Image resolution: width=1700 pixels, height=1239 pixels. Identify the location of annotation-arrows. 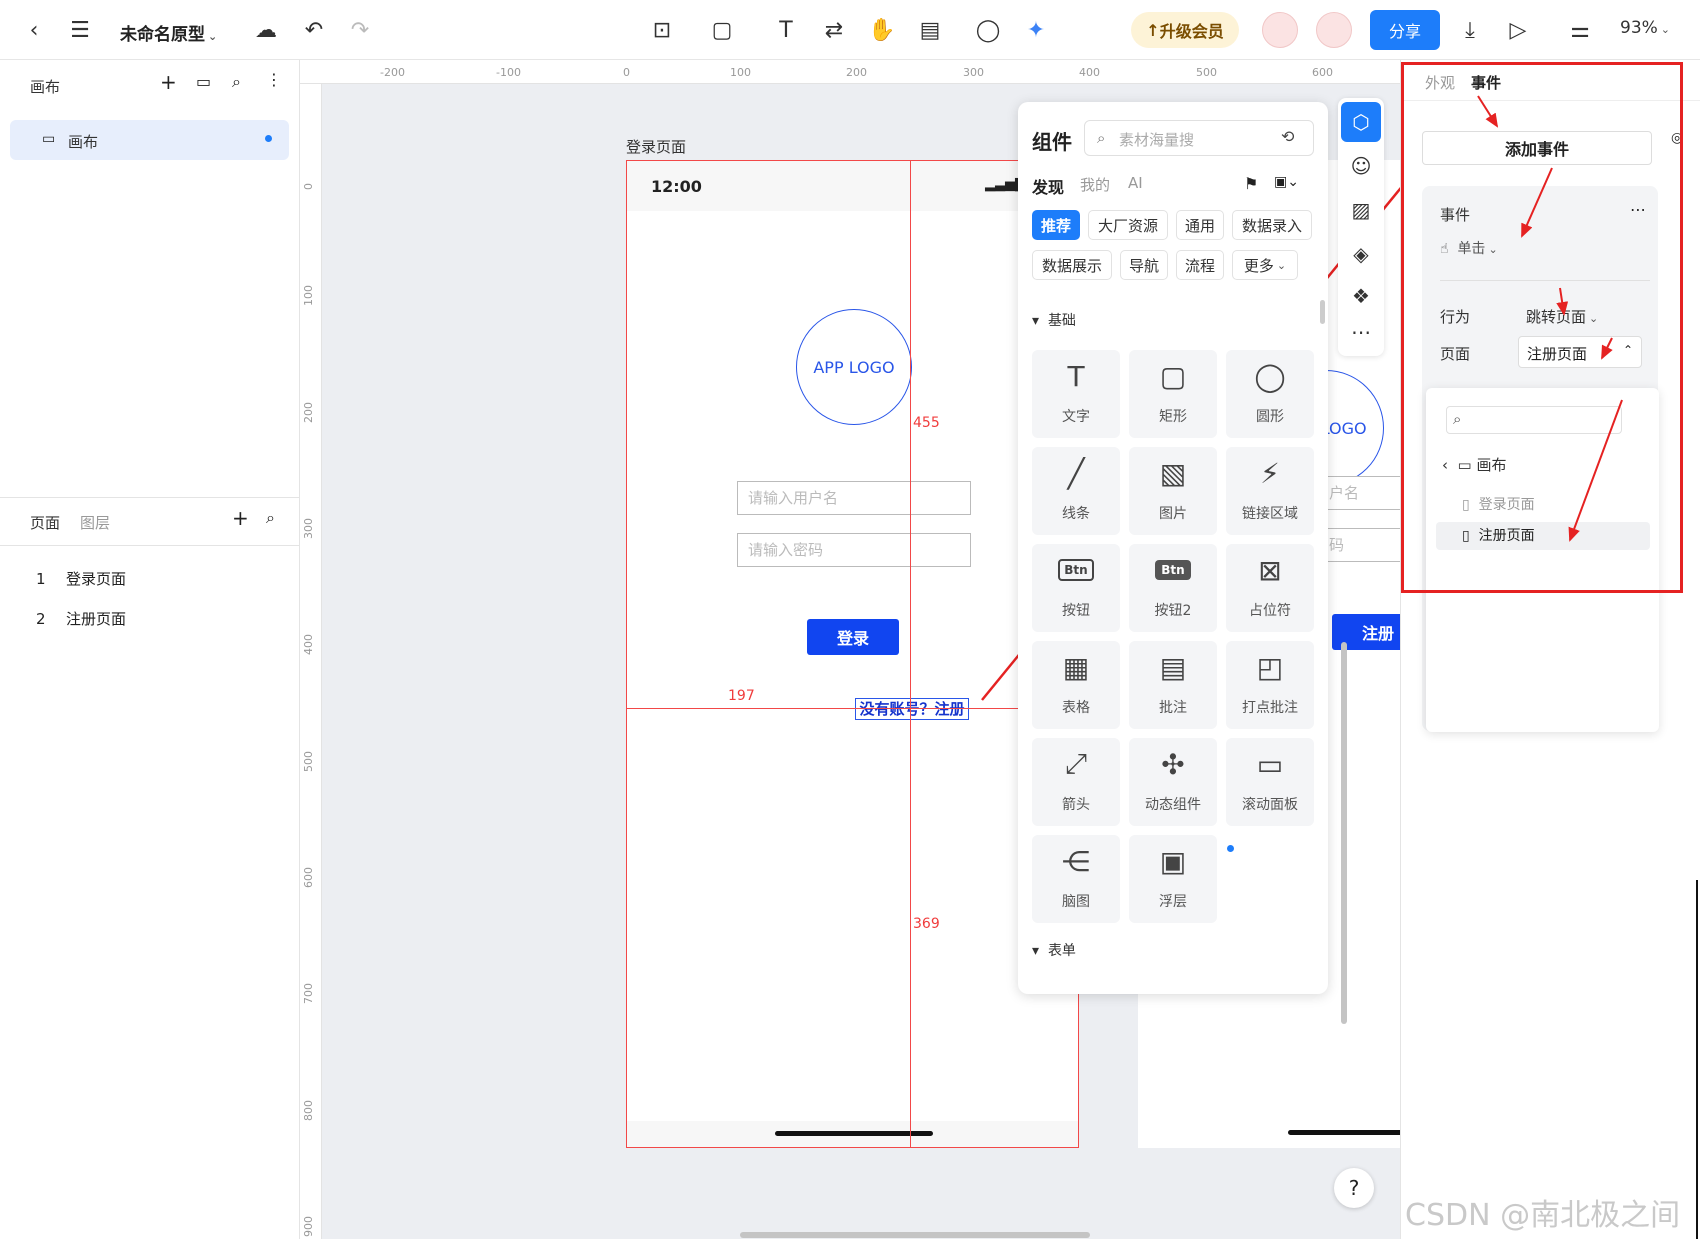
(1550, 318).